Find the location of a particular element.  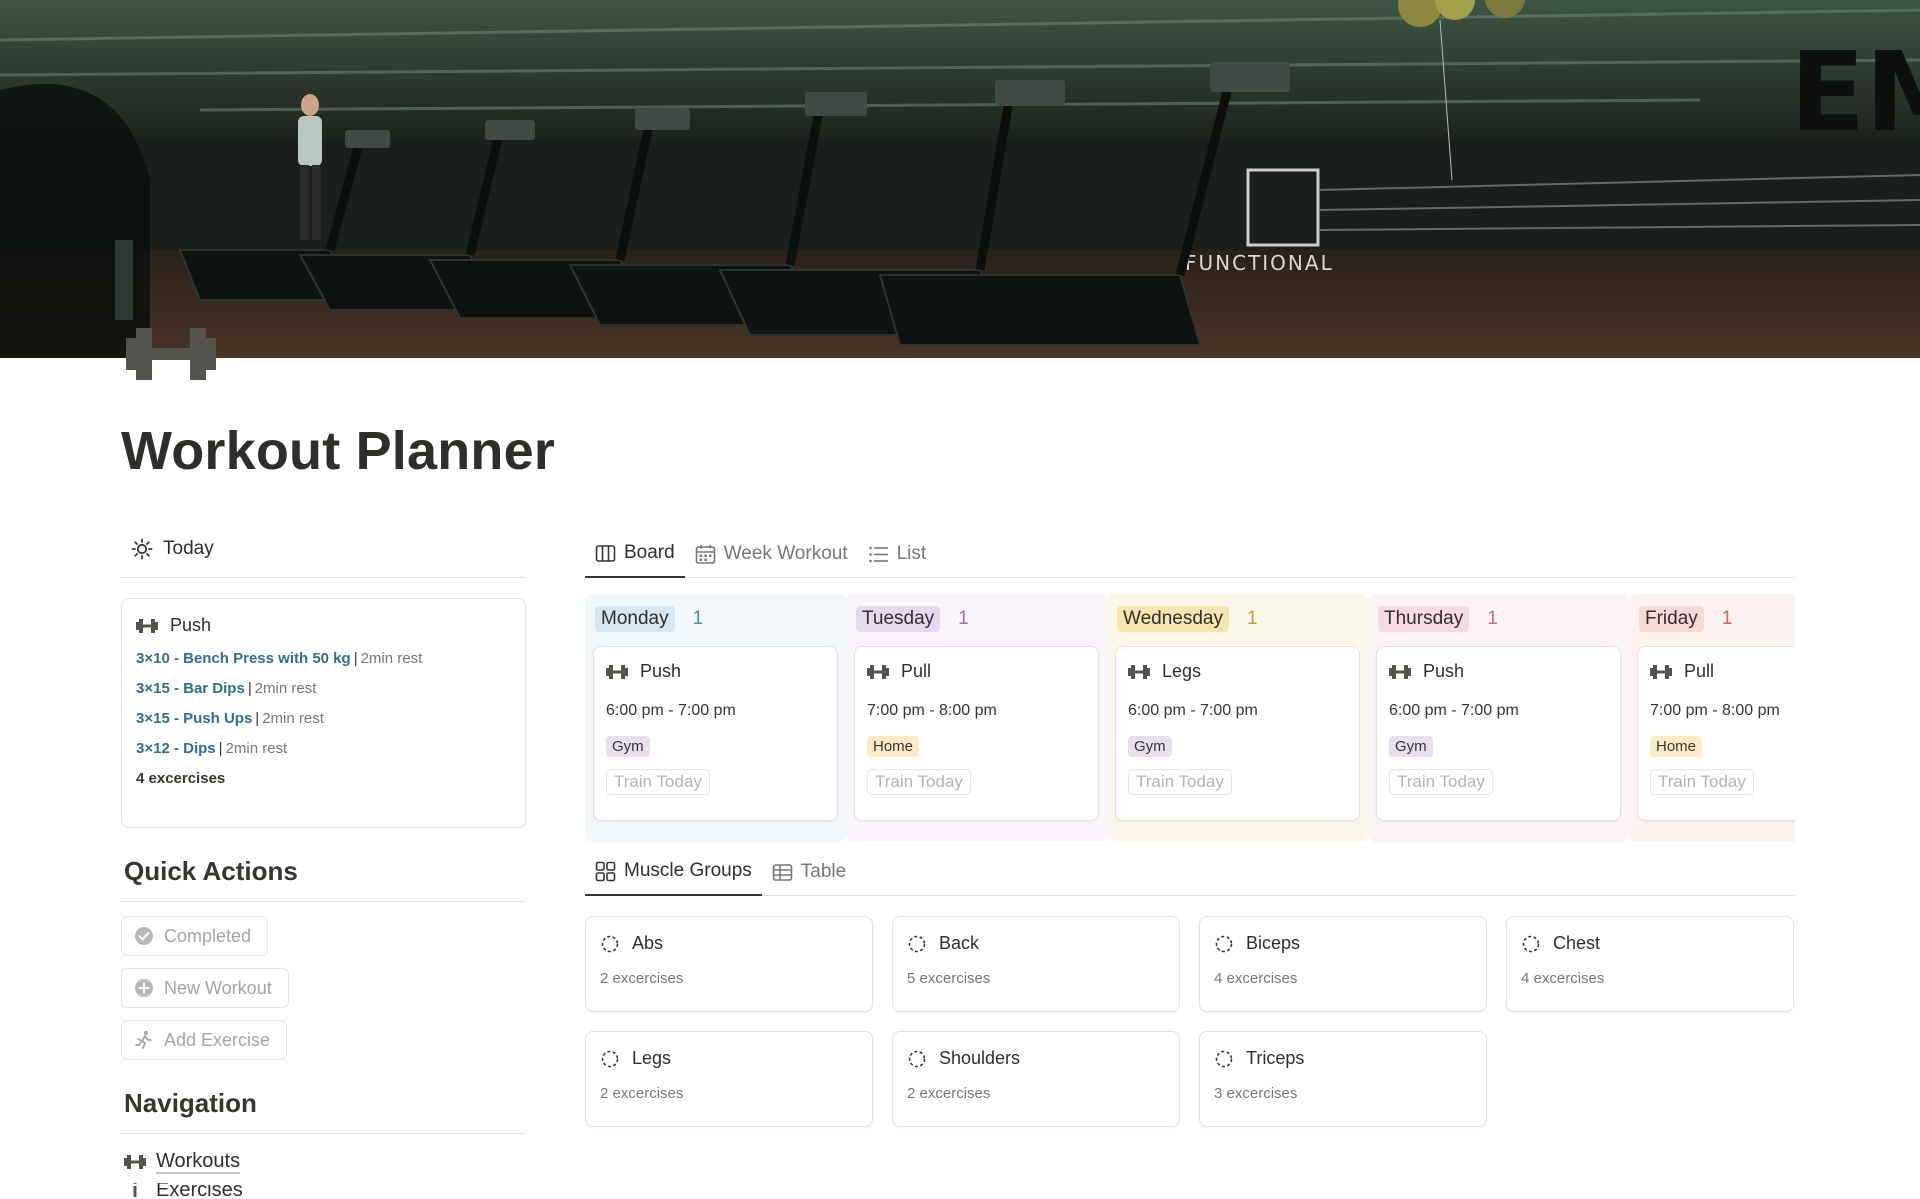

tab-today: Today is located at coordinates (172, 549).